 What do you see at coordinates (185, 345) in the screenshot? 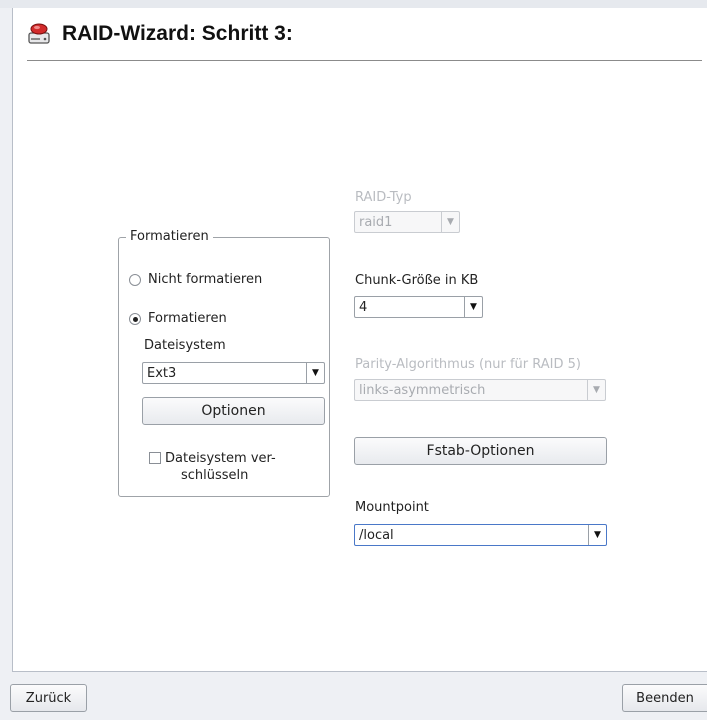
I see `filesystem-label: Dateisystem` at bounding box center [185, 345].